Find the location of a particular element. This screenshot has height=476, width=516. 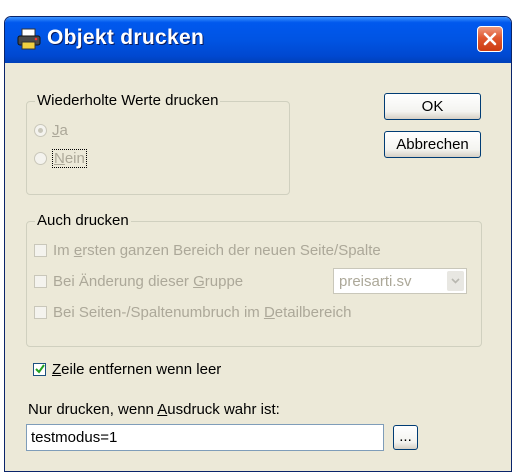

checkbox-remove-empty-line-box is located at coordinates (39, 369).